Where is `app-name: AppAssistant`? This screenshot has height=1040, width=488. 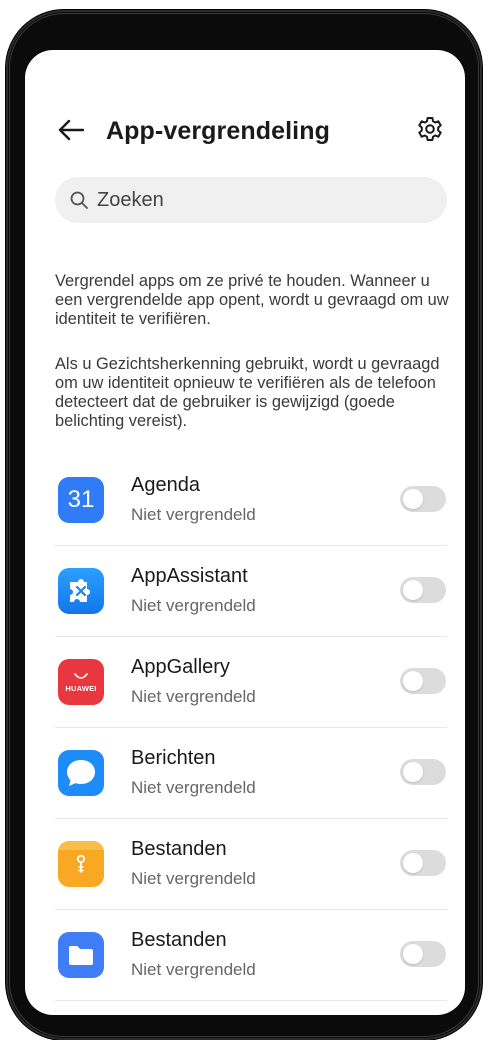
app-name: AppAssistant is located at coordinates (189, 576).